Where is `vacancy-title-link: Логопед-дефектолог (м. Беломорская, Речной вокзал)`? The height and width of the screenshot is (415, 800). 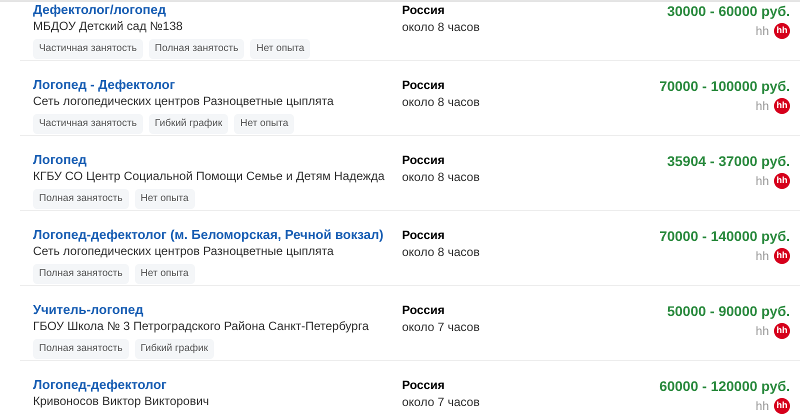
vacancy-title-link: Логопед-дефектолог (м. Беломорская, Речной вокзал) is located at coordinates (217, 235).